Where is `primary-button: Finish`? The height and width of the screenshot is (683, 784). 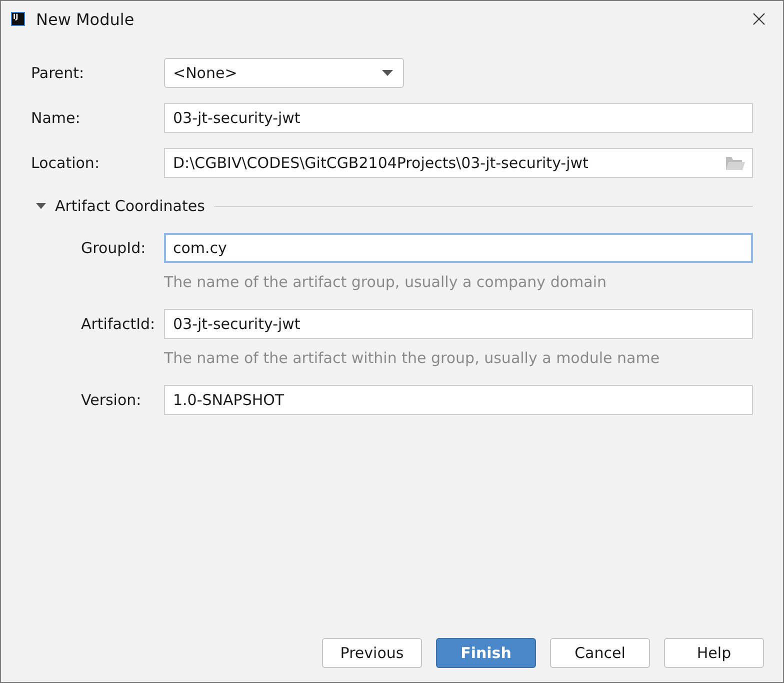
primary-button: Finish is located at coordinates (486, 653).